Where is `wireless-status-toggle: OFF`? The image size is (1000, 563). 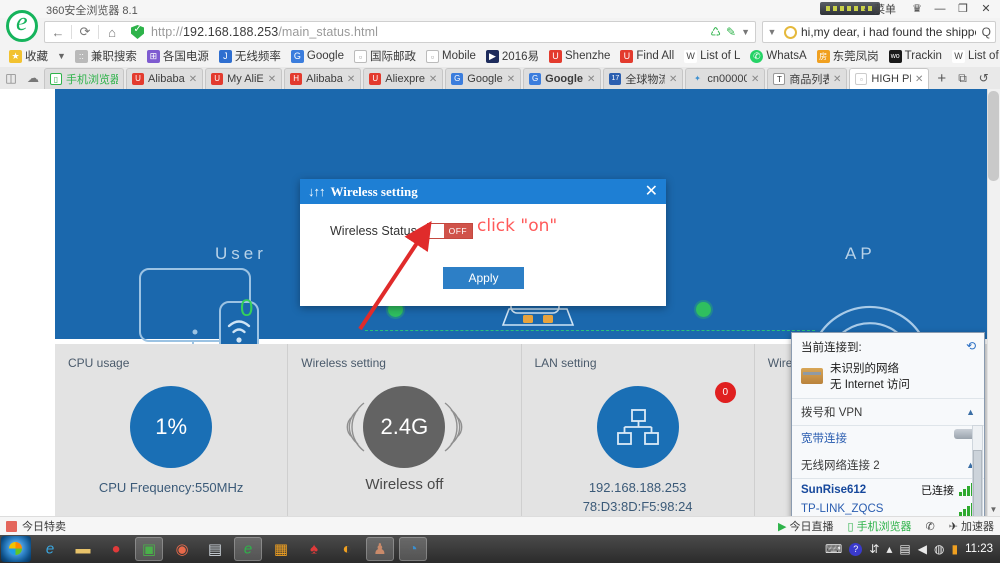 wireless-status-toggle: OFF is located at coordinates (449, 231).